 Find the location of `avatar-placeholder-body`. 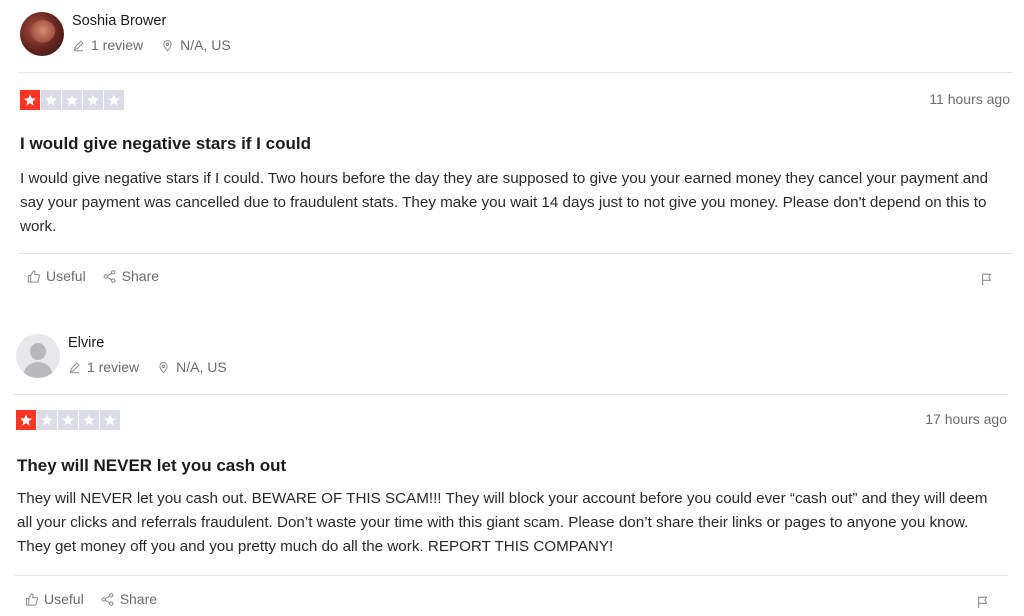

avatar-placeholder-body is located at coordinates (38, 370).